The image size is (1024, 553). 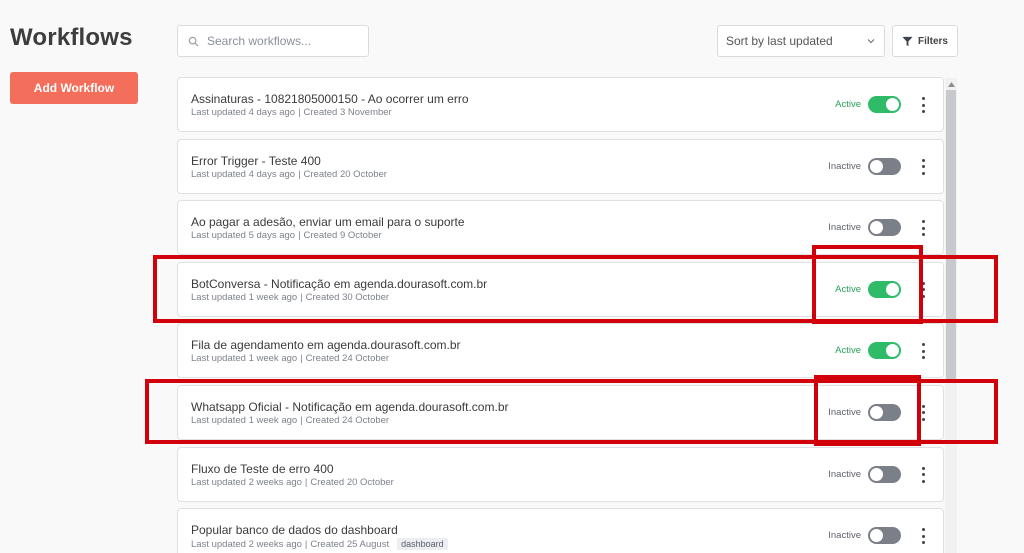 What do you see at coordinates (74, 88) in the screenshot?
I see `add-workflow-button: Add Workflow` at bounding box center [74, 88].